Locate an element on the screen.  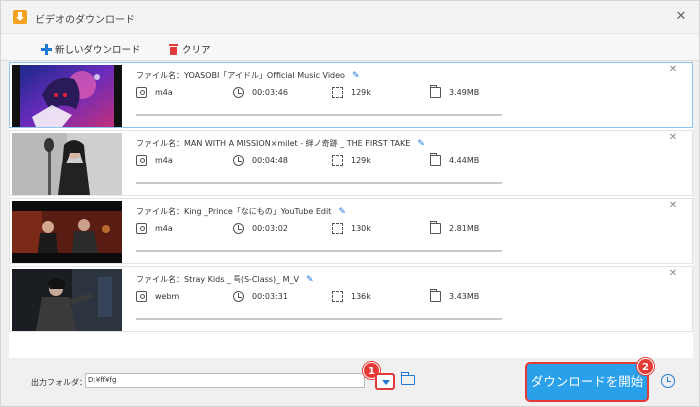
output-folder-label: 出力フォルダ： is located at coordinates (59, 382).